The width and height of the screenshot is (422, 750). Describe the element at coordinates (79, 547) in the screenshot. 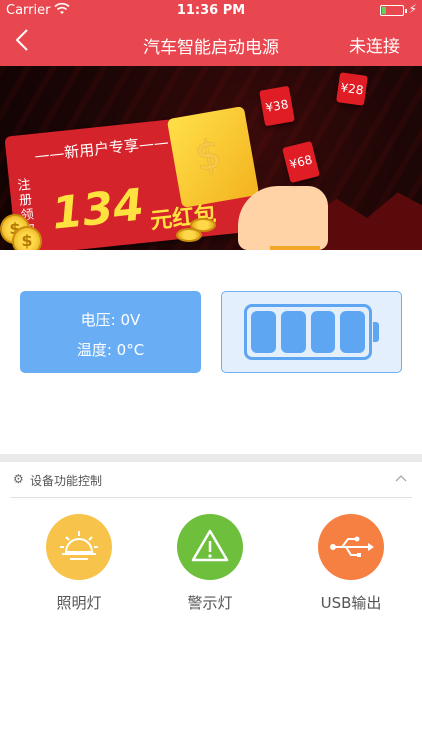

I see `sunrise-light-icon` at that location.